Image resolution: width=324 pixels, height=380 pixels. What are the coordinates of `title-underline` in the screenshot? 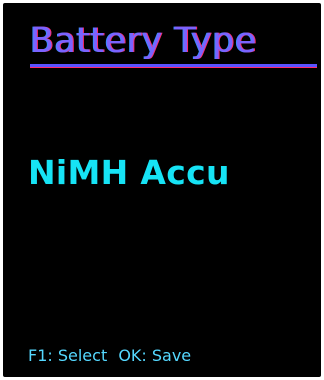 It's located at (173, 65).